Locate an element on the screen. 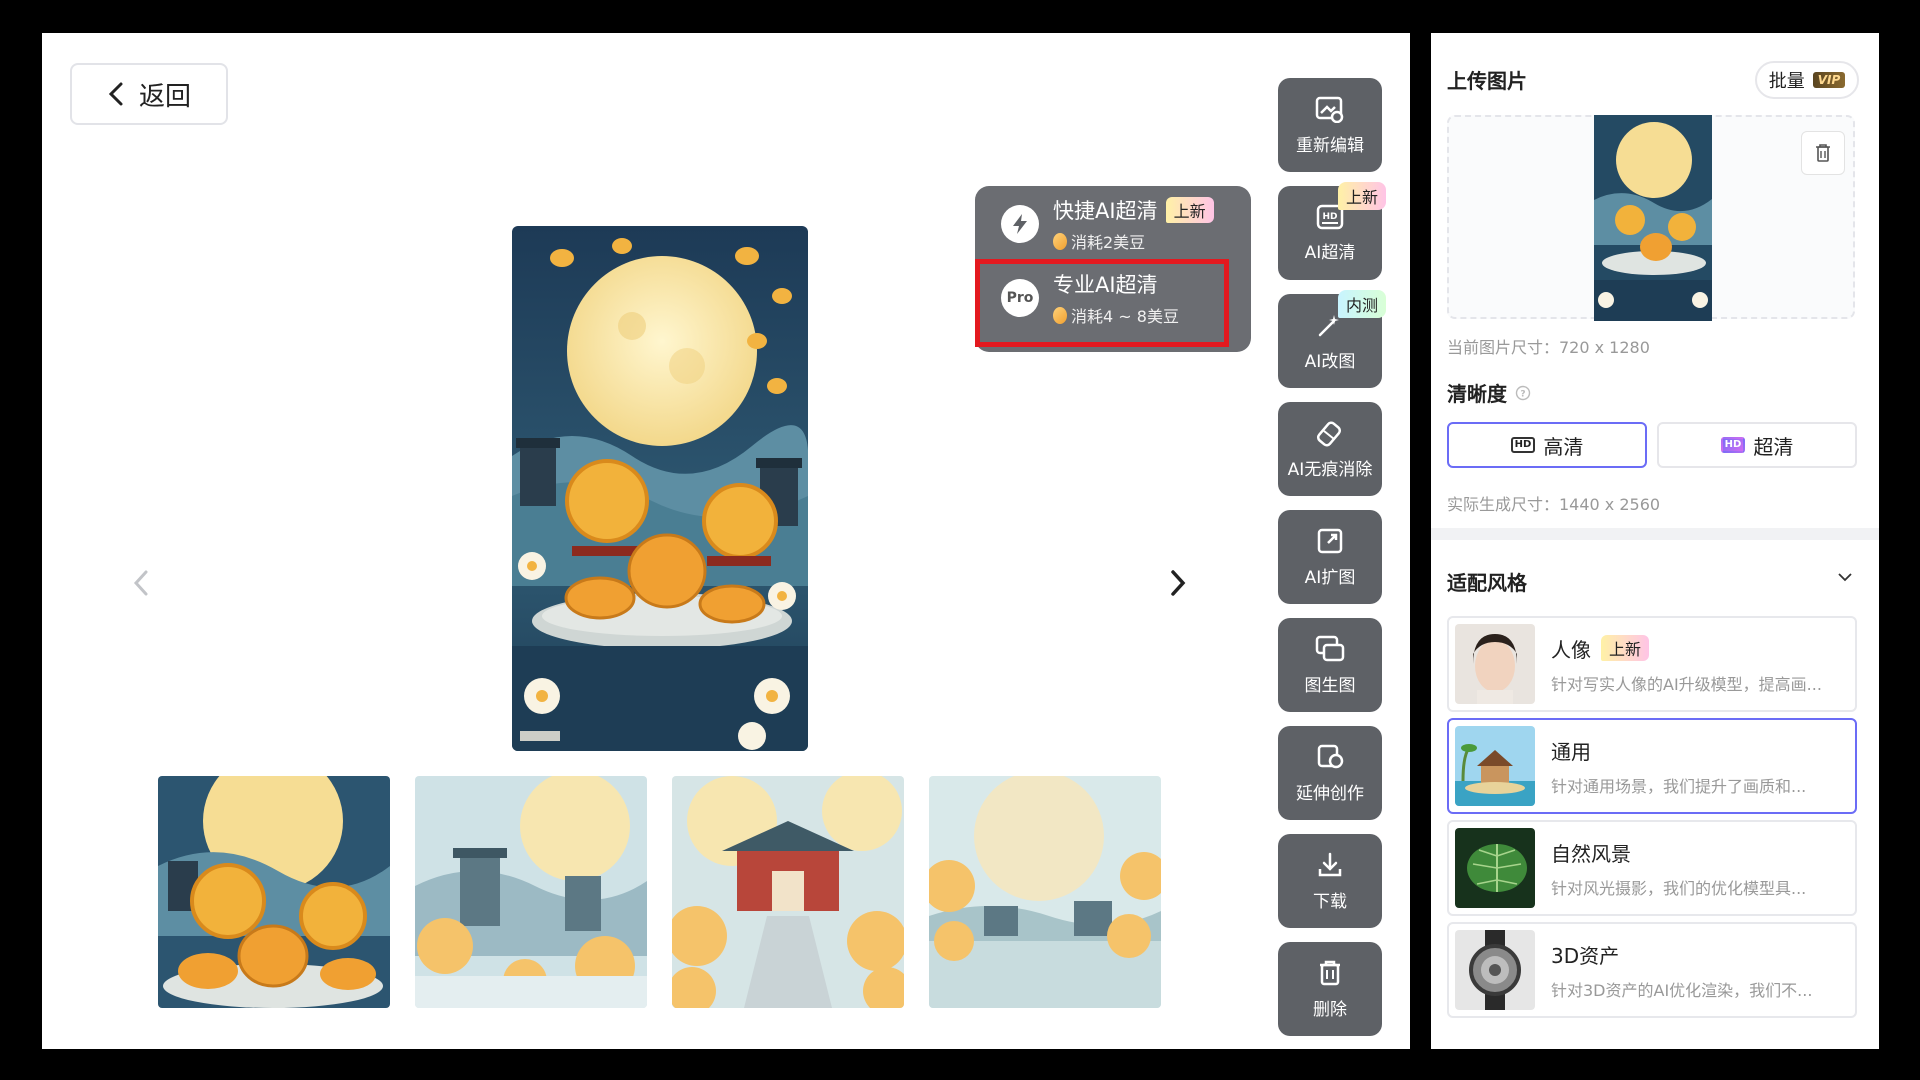  hd-icon: HD is located at coordinates (1523, 445).